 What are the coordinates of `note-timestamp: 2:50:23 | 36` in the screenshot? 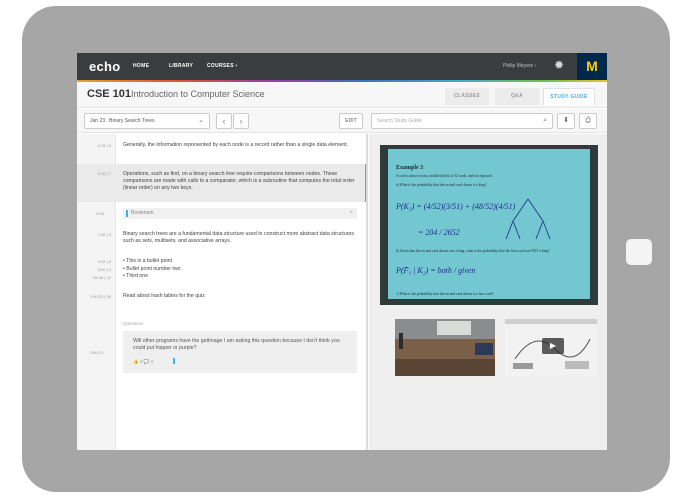 It's located at (94, 297).